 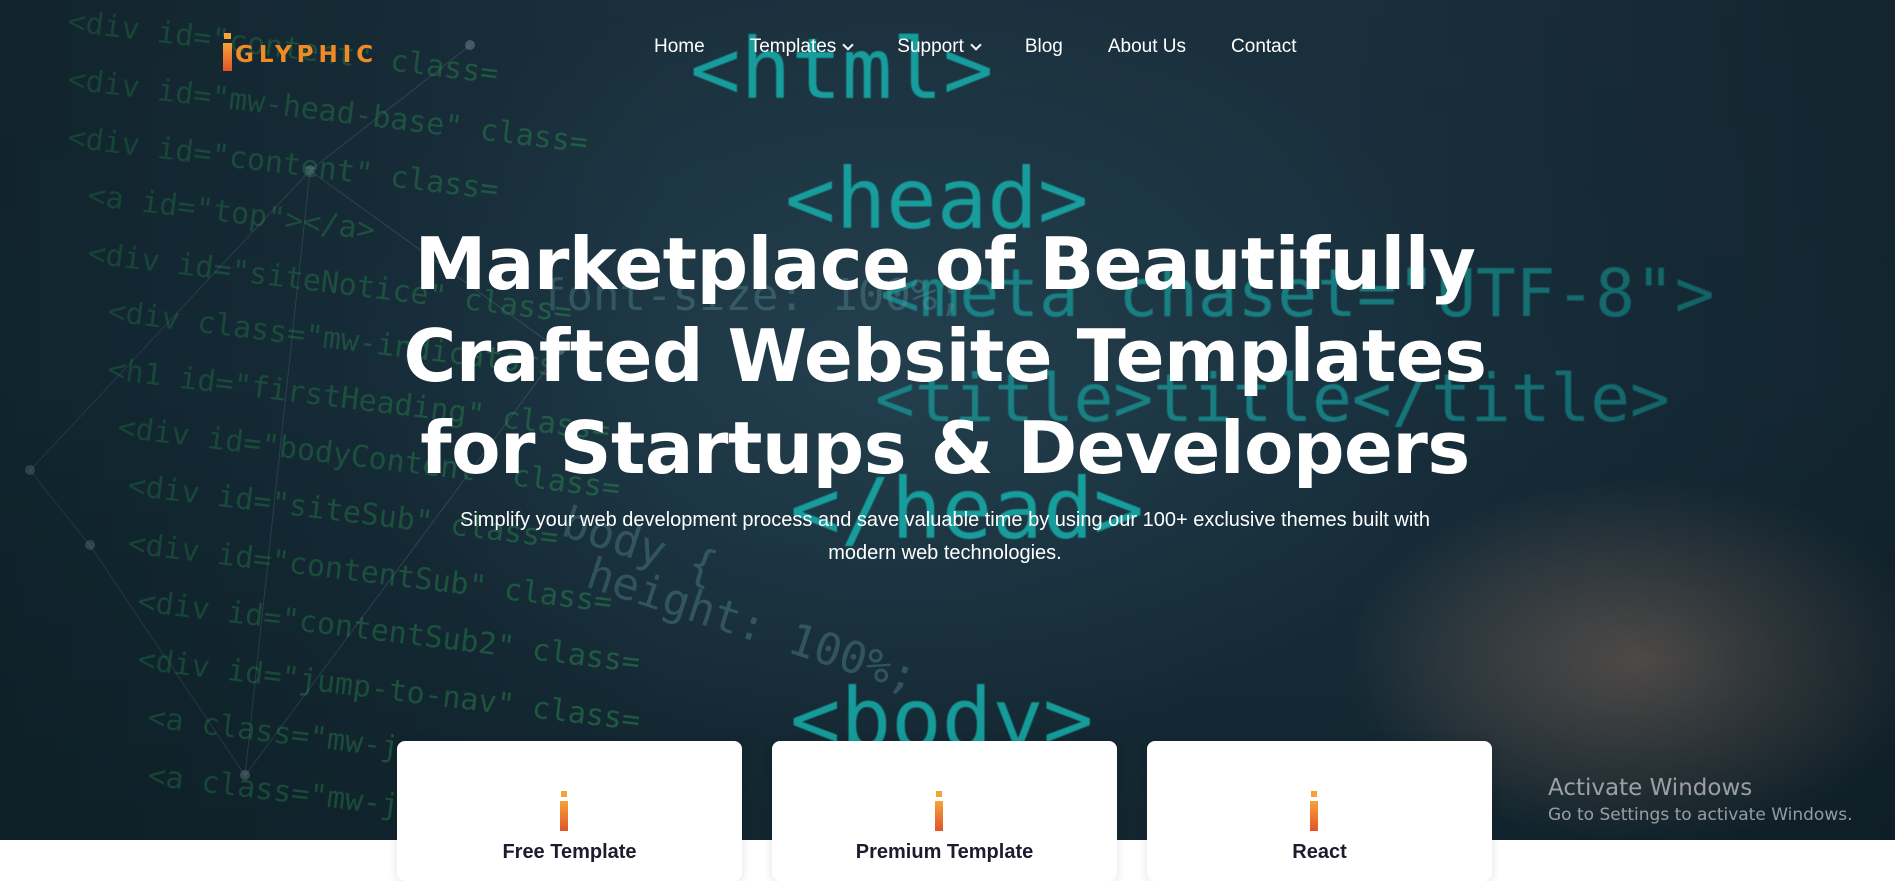 I want to click on headline-line: for Startups & Developers, so click(x=945, y=448).